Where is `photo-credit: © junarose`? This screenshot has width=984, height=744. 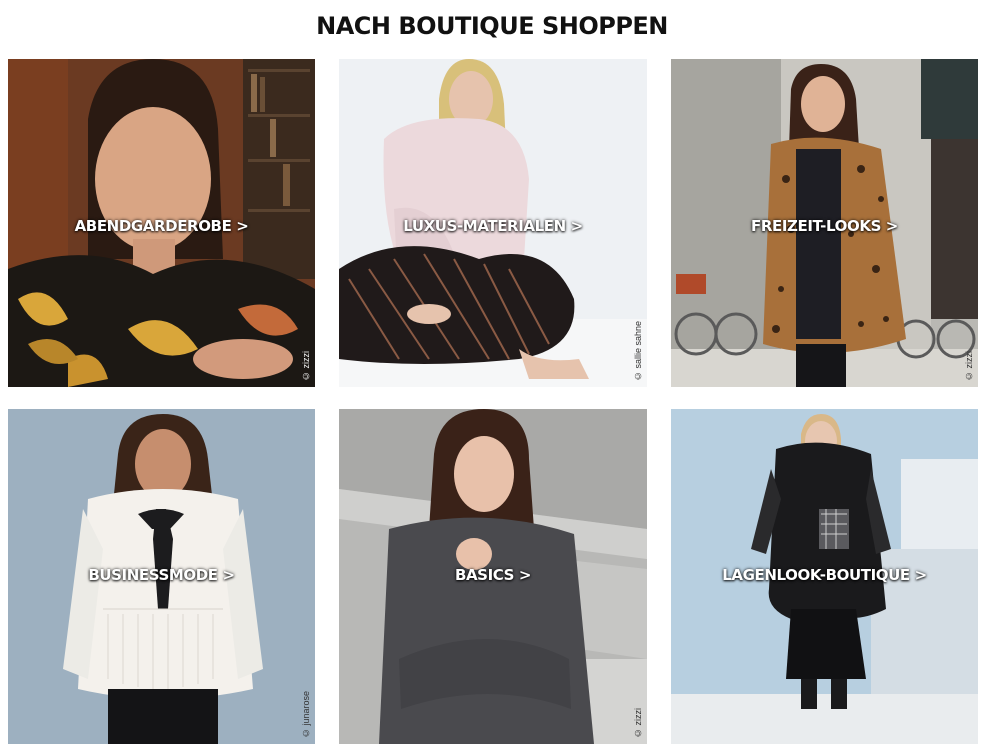 photo-credit: © junarose is located at coordinates (306, 714).